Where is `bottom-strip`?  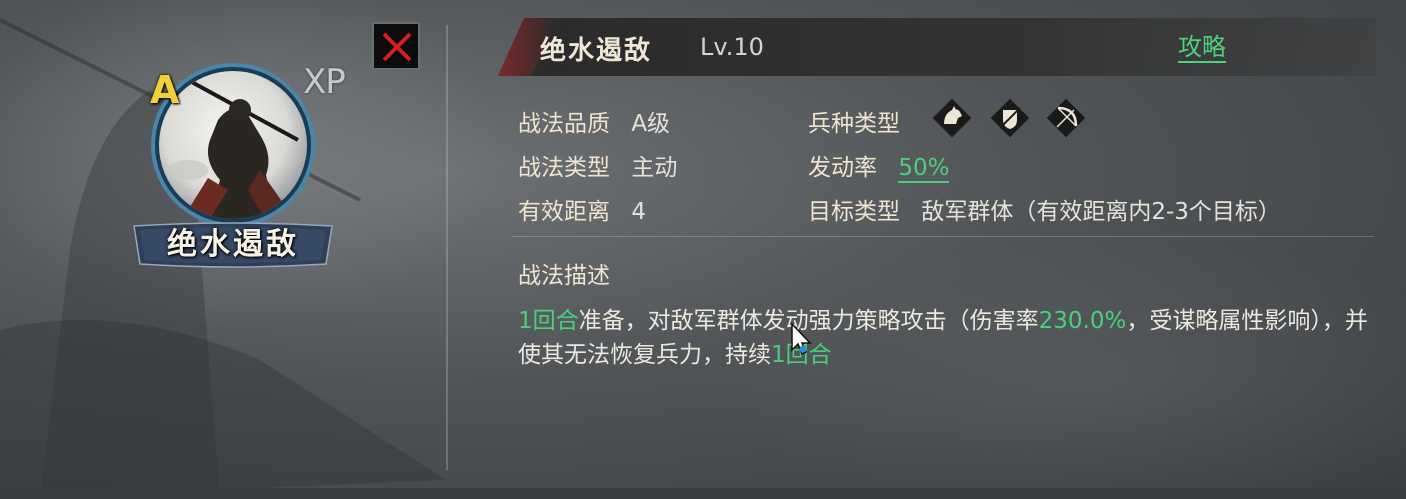
bottom-strip is located at coordinates (703, 493).